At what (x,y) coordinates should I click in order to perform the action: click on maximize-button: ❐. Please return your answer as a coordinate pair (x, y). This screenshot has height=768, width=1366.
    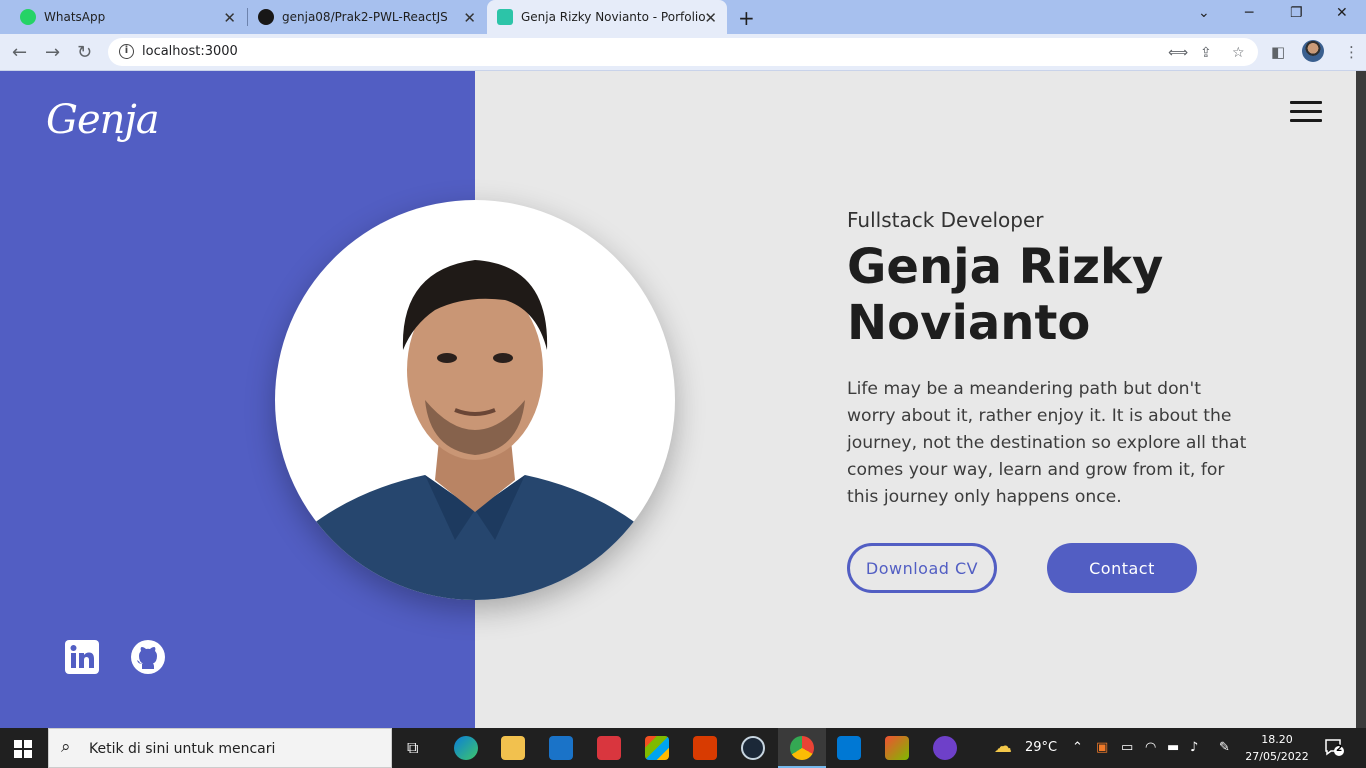
    Looking at the image, I should click on (1296, 13).